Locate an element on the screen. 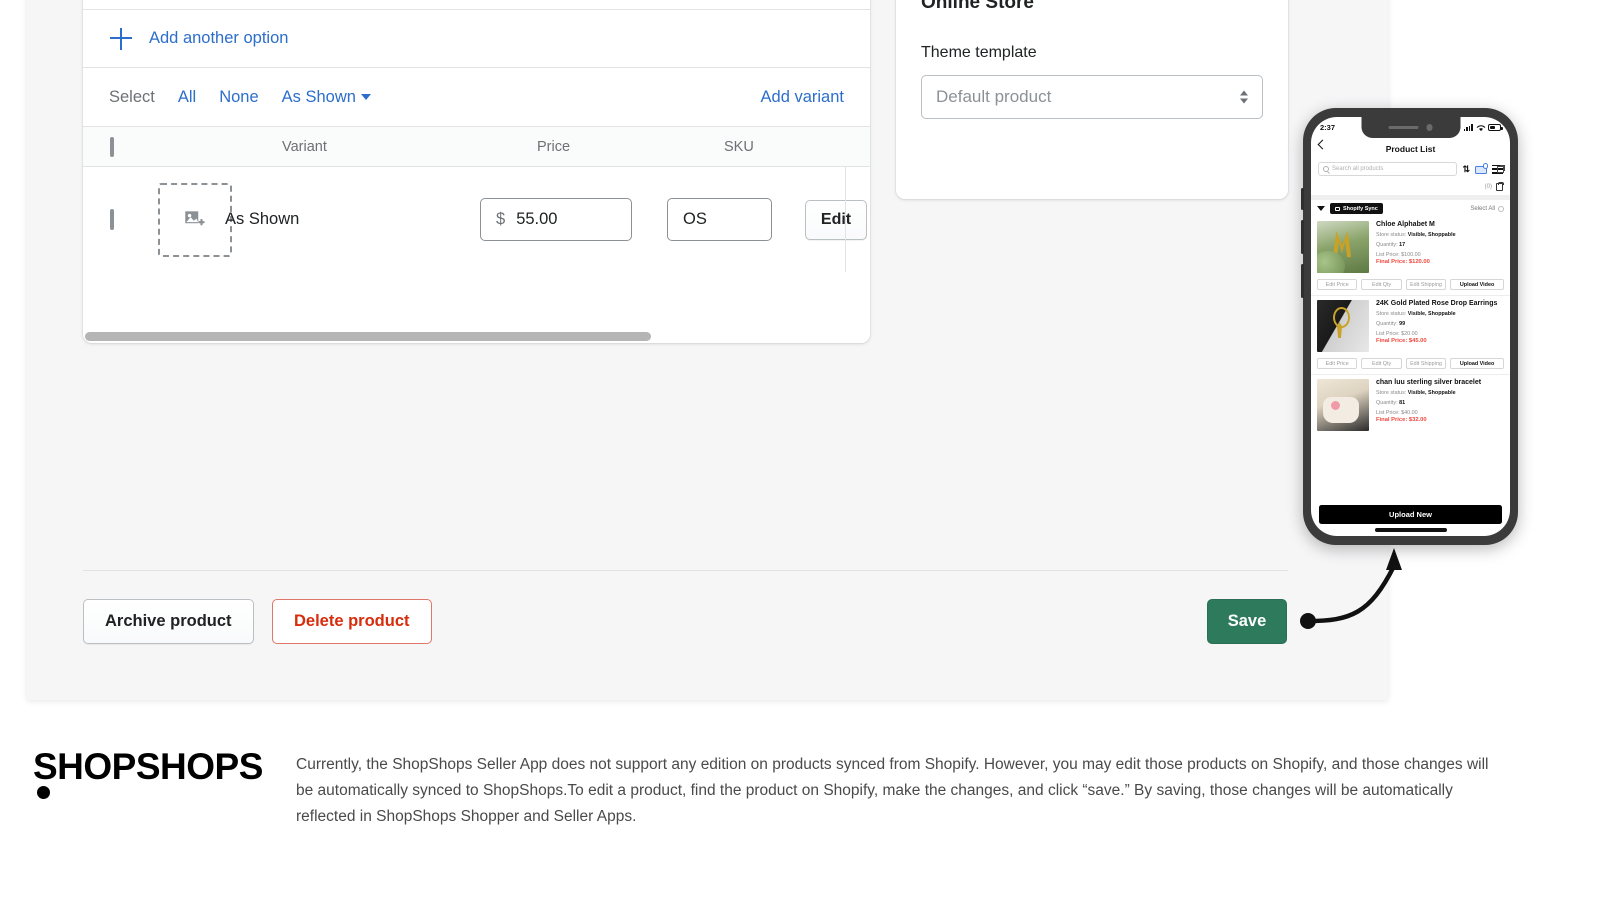  final-price-value: $45.00 is located at coordinates (1417, 340).